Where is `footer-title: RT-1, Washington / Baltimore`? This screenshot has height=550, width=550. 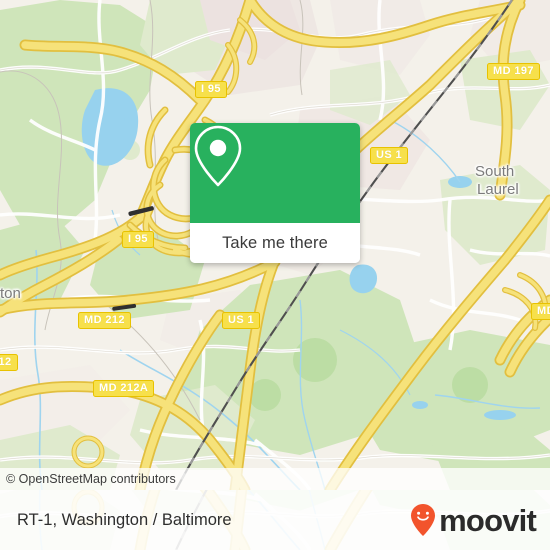 footer-title: RT-1, Washington / Baltimore is located at coordinates (124, 519).